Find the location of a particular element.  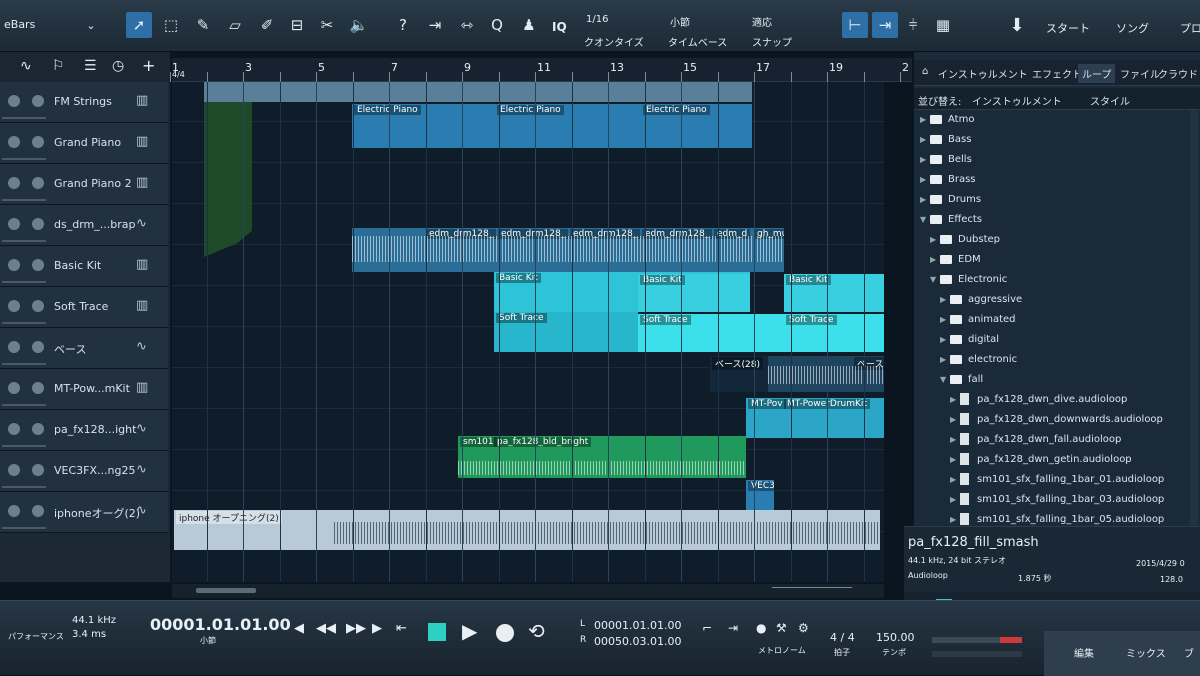

clip-basic-kit-2: Basic Kit is located at coordinates (694, 293).